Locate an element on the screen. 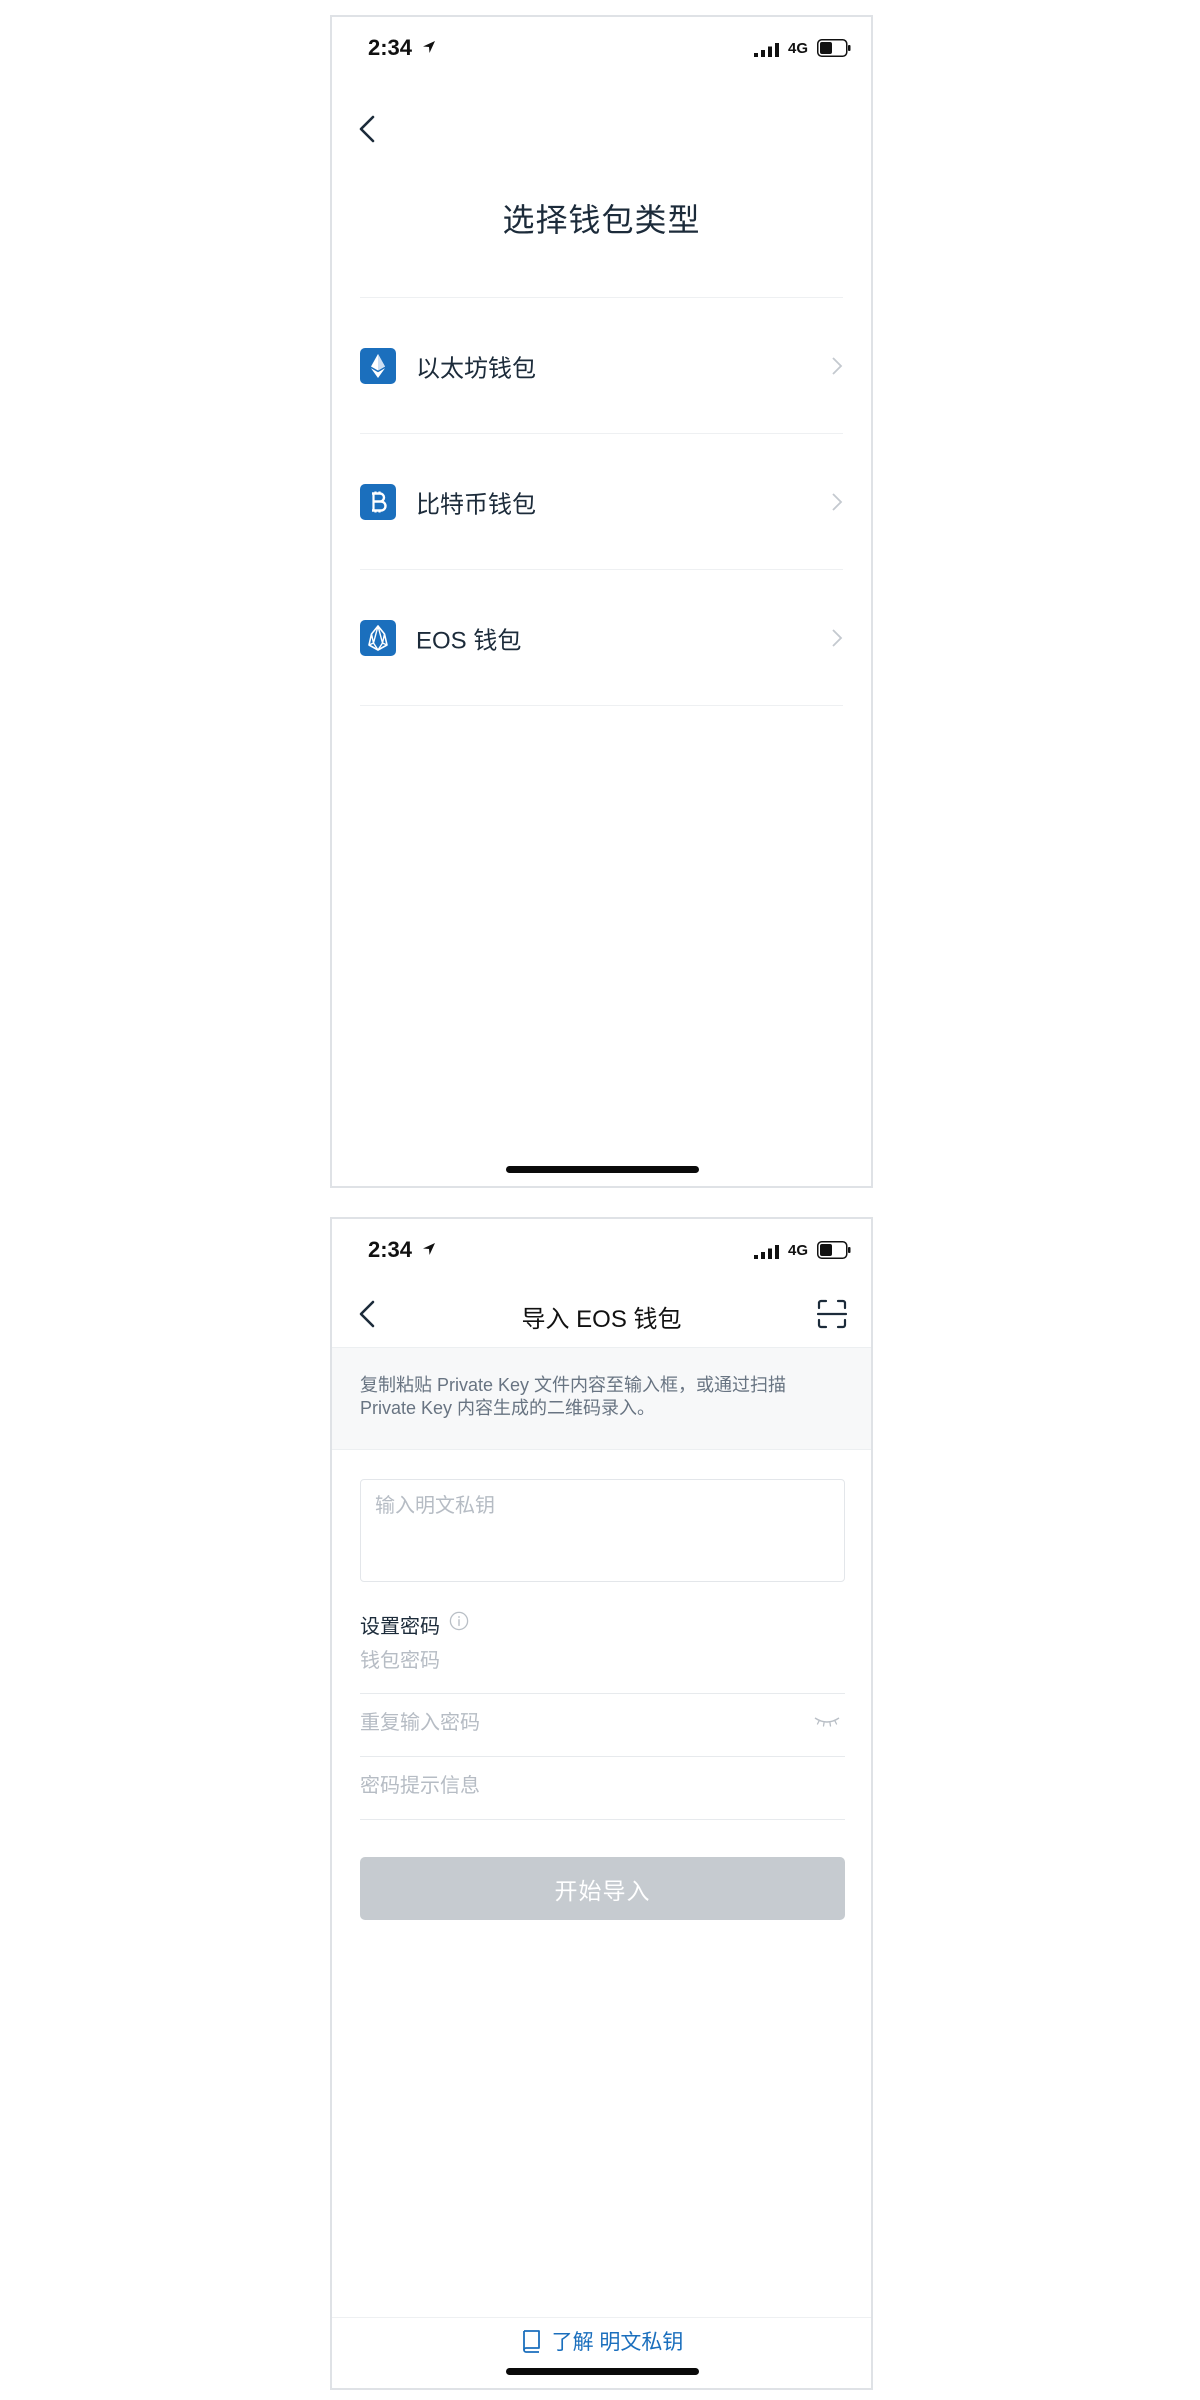 Image resolution: width=1200 pixels, height=2400 pixels. scan-qr-icon is located at coordinates (832, 1314).